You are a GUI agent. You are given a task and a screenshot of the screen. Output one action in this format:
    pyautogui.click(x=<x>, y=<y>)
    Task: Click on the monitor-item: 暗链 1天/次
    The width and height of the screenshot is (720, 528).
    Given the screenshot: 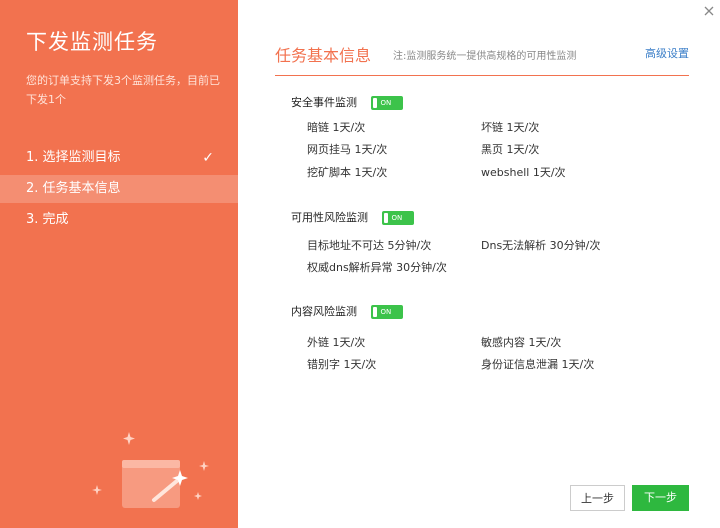 What is the action you would take?
    pyautogui.click(x=336, y=127)
    